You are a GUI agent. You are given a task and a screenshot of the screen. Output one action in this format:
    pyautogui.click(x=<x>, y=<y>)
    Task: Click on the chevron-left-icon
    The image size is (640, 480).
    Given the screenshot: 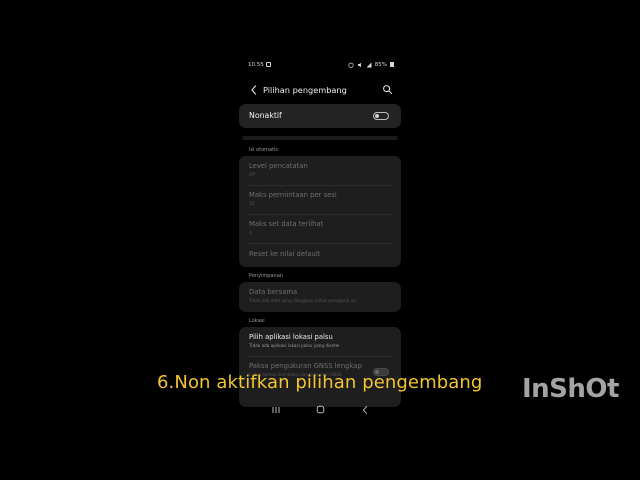 What is the action you would take?
    pyautogui.click(x=254, y=90)
    